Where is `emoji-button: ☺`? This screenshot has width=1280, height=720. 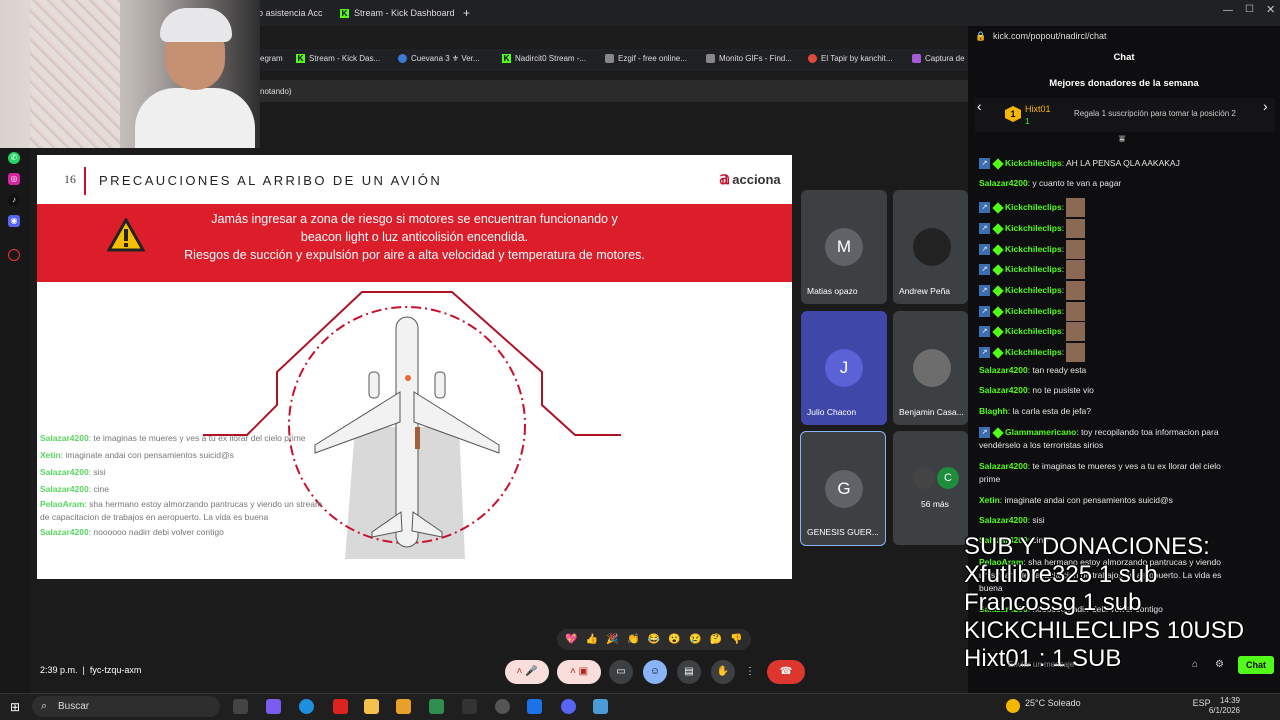
emoji-button: ☺ is located at coordinates (655, 672).